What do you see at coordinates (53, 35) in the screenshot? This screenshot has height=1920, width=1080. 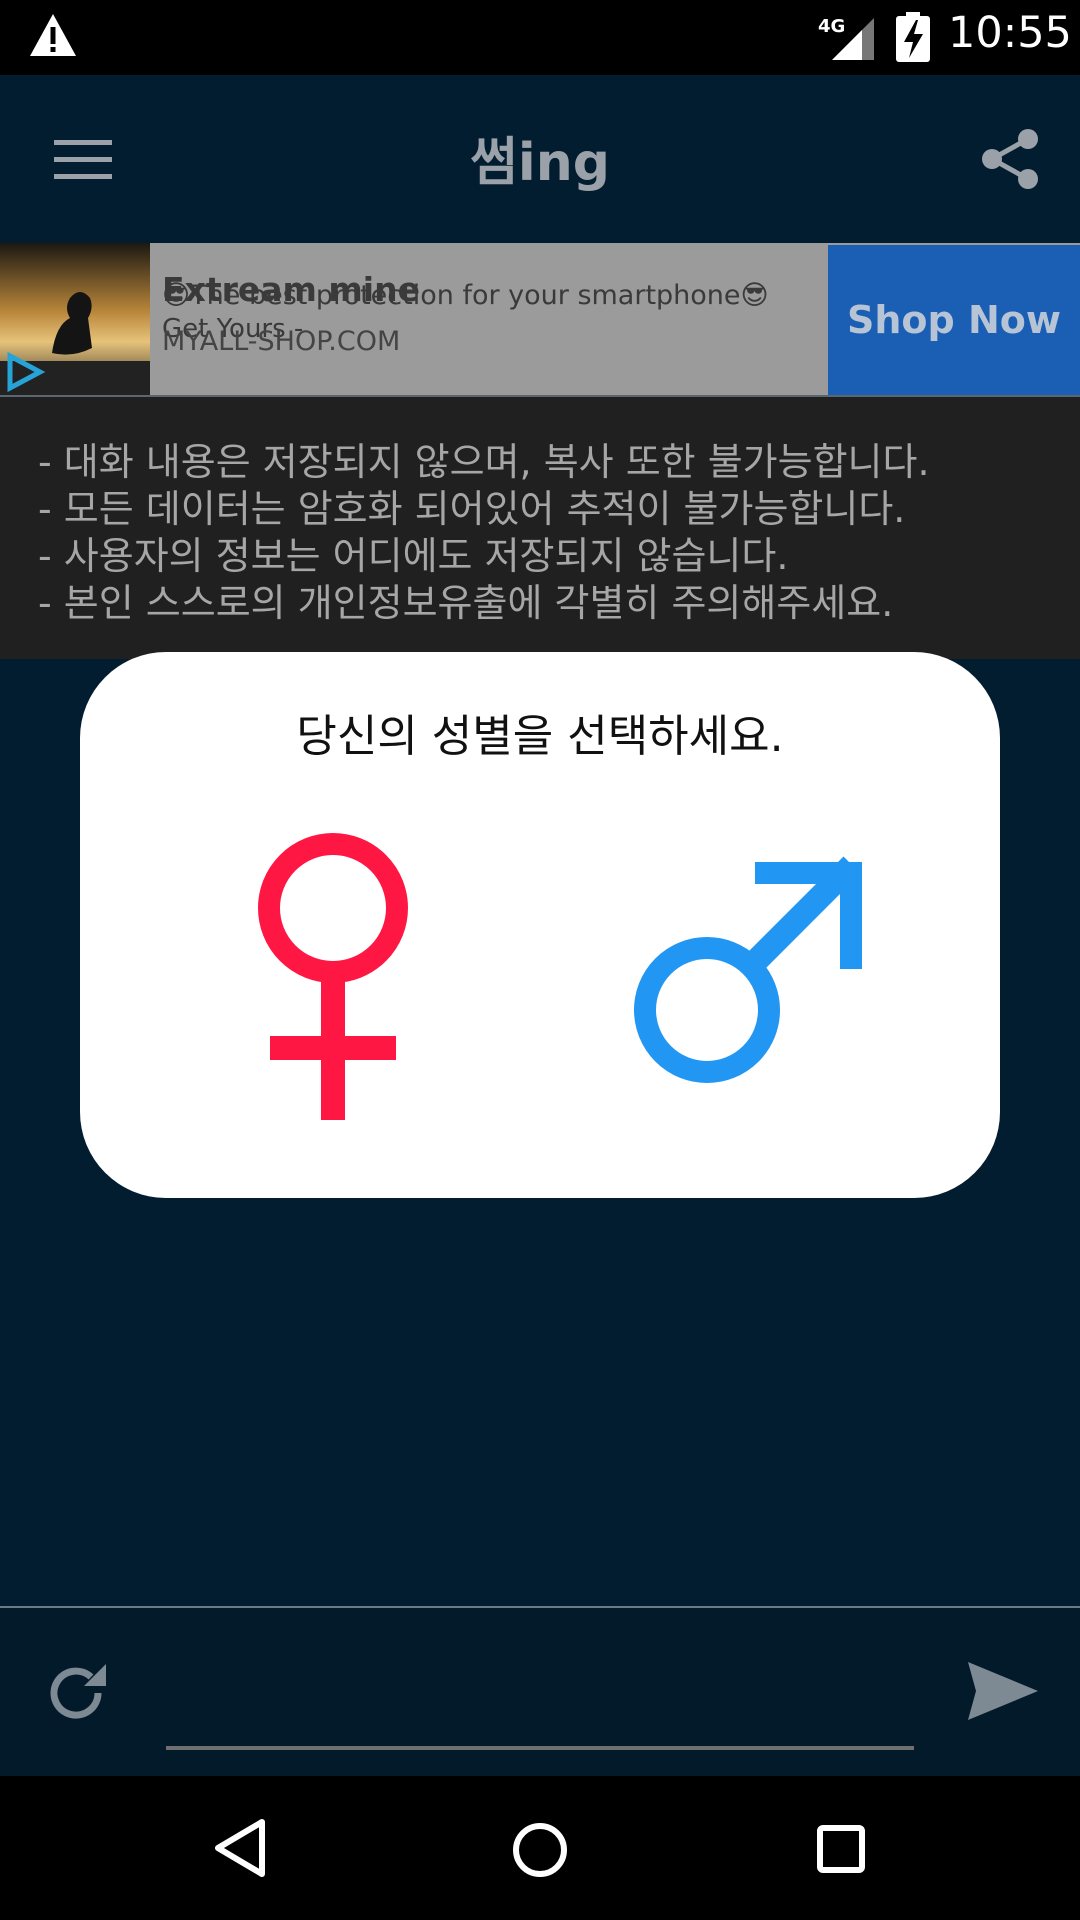 I see `warning-icon` at bounding box center [53, 35].